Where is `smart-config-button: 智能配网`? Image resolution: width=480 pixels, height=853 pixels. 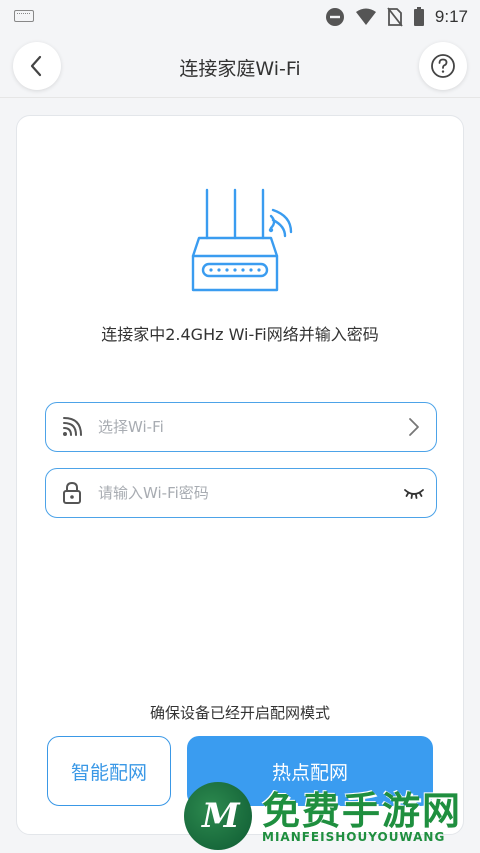
smart-config-button: 智能配网 is located at coordinates (109, 771).